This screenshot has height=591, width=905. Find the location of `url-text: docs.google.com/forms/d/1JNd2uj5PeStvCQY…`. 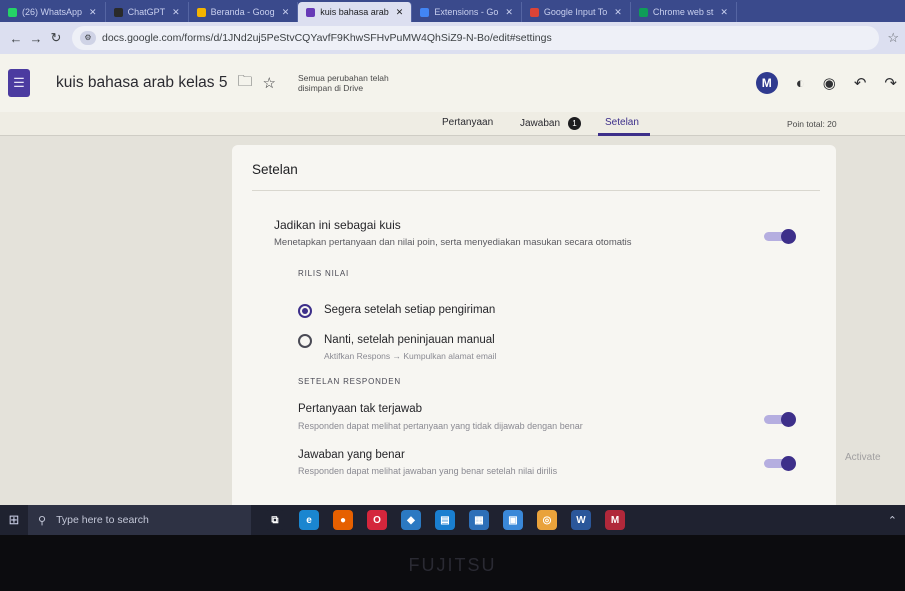

url-text: docs.google.com/forms/d/1JNd2uj5PeStvCQY… is located at coordinates (327, 38).